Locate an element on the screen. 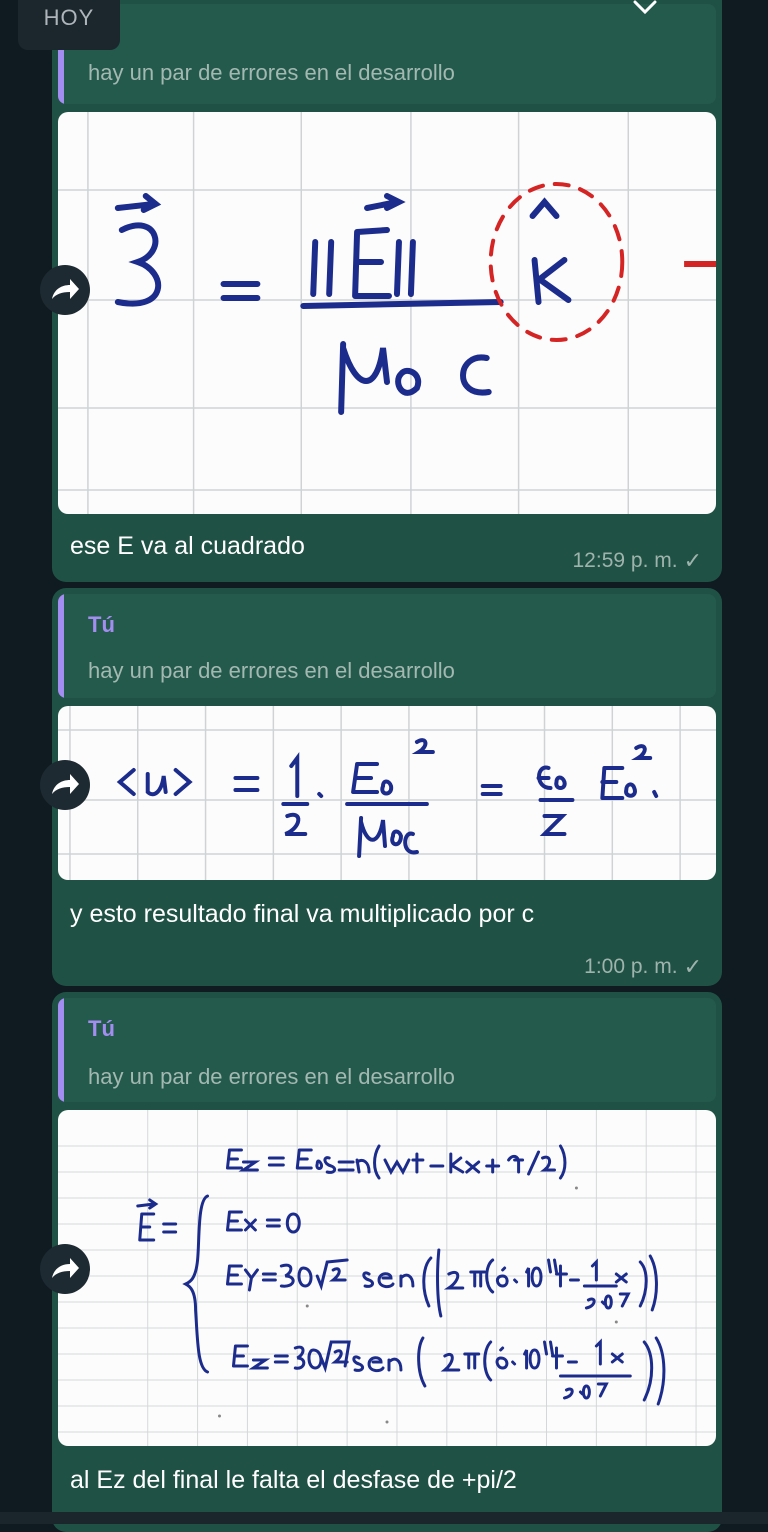  chevron-down-icon is located at coordinates (645, 11).